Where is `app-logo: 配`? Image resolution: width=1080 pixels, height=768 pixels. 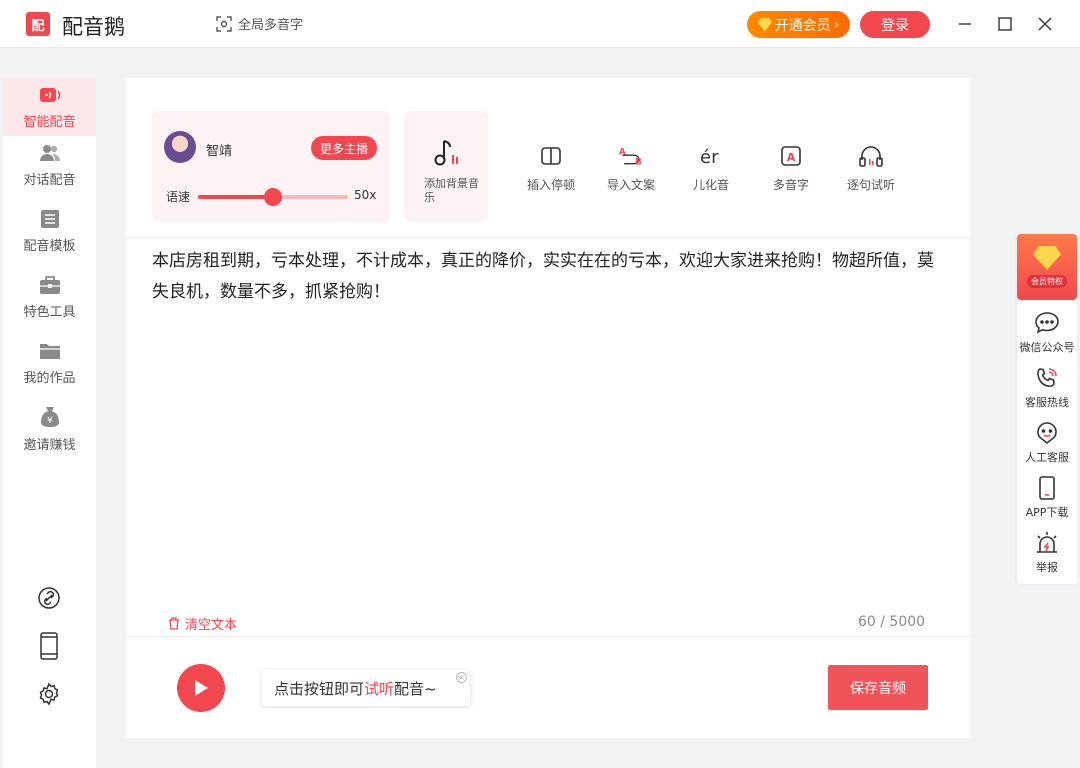 app-logo: 配 is located at coordinates (38, 24).